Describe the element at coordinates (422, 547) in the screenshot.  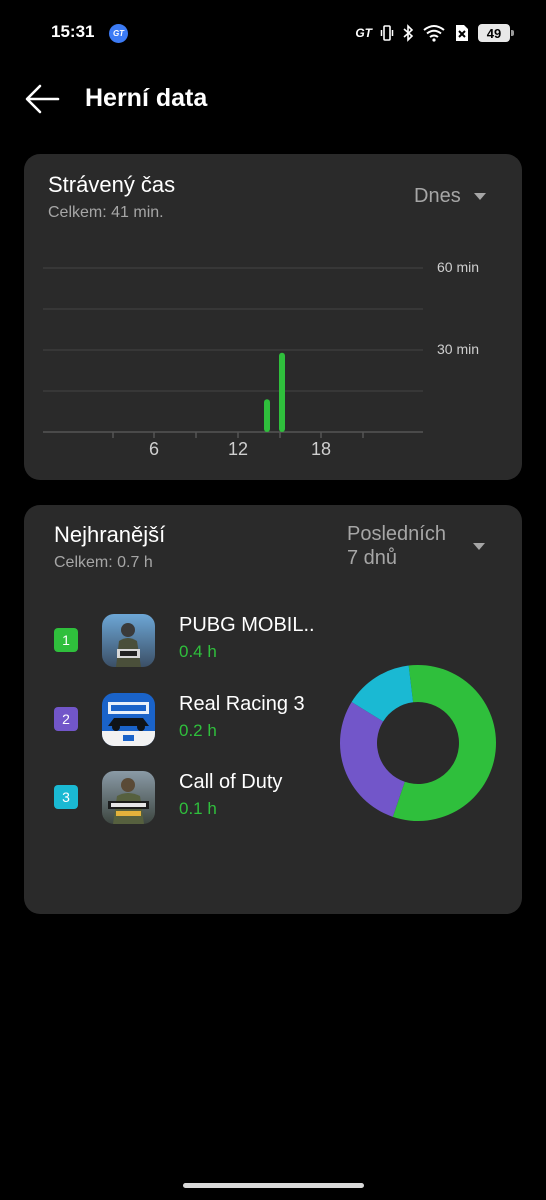
I see `period-dropdown: Posledních 7 dnů` at that location.